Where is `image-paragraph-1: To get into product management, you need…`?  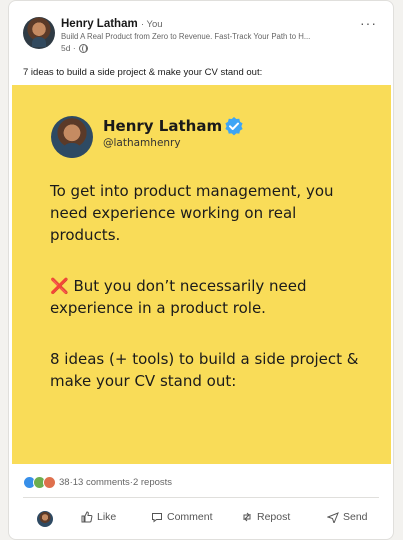 image-paragraph-1: To get into product management, you need… is located at coordinates (192, 213).